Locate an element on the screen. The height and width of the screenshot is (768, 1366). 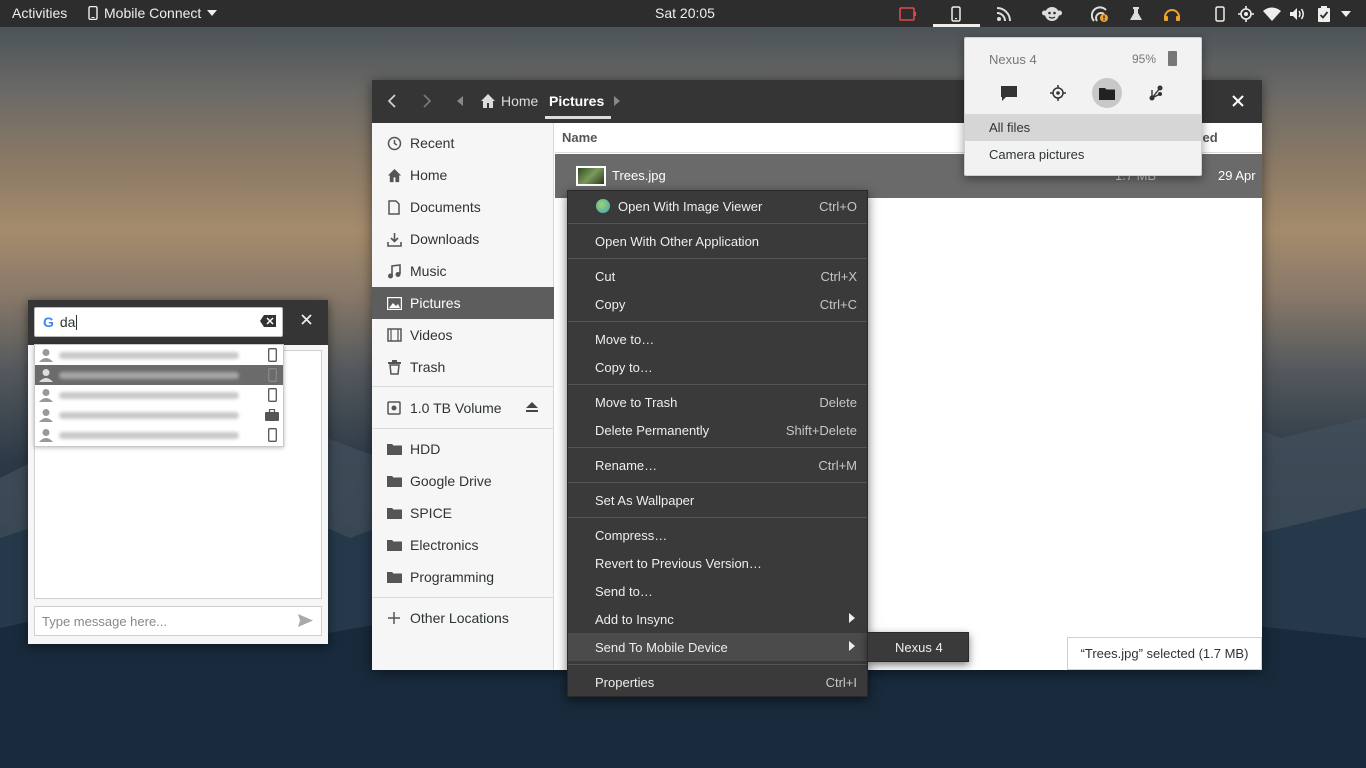
film-icon is located at coordinates (394, 335).